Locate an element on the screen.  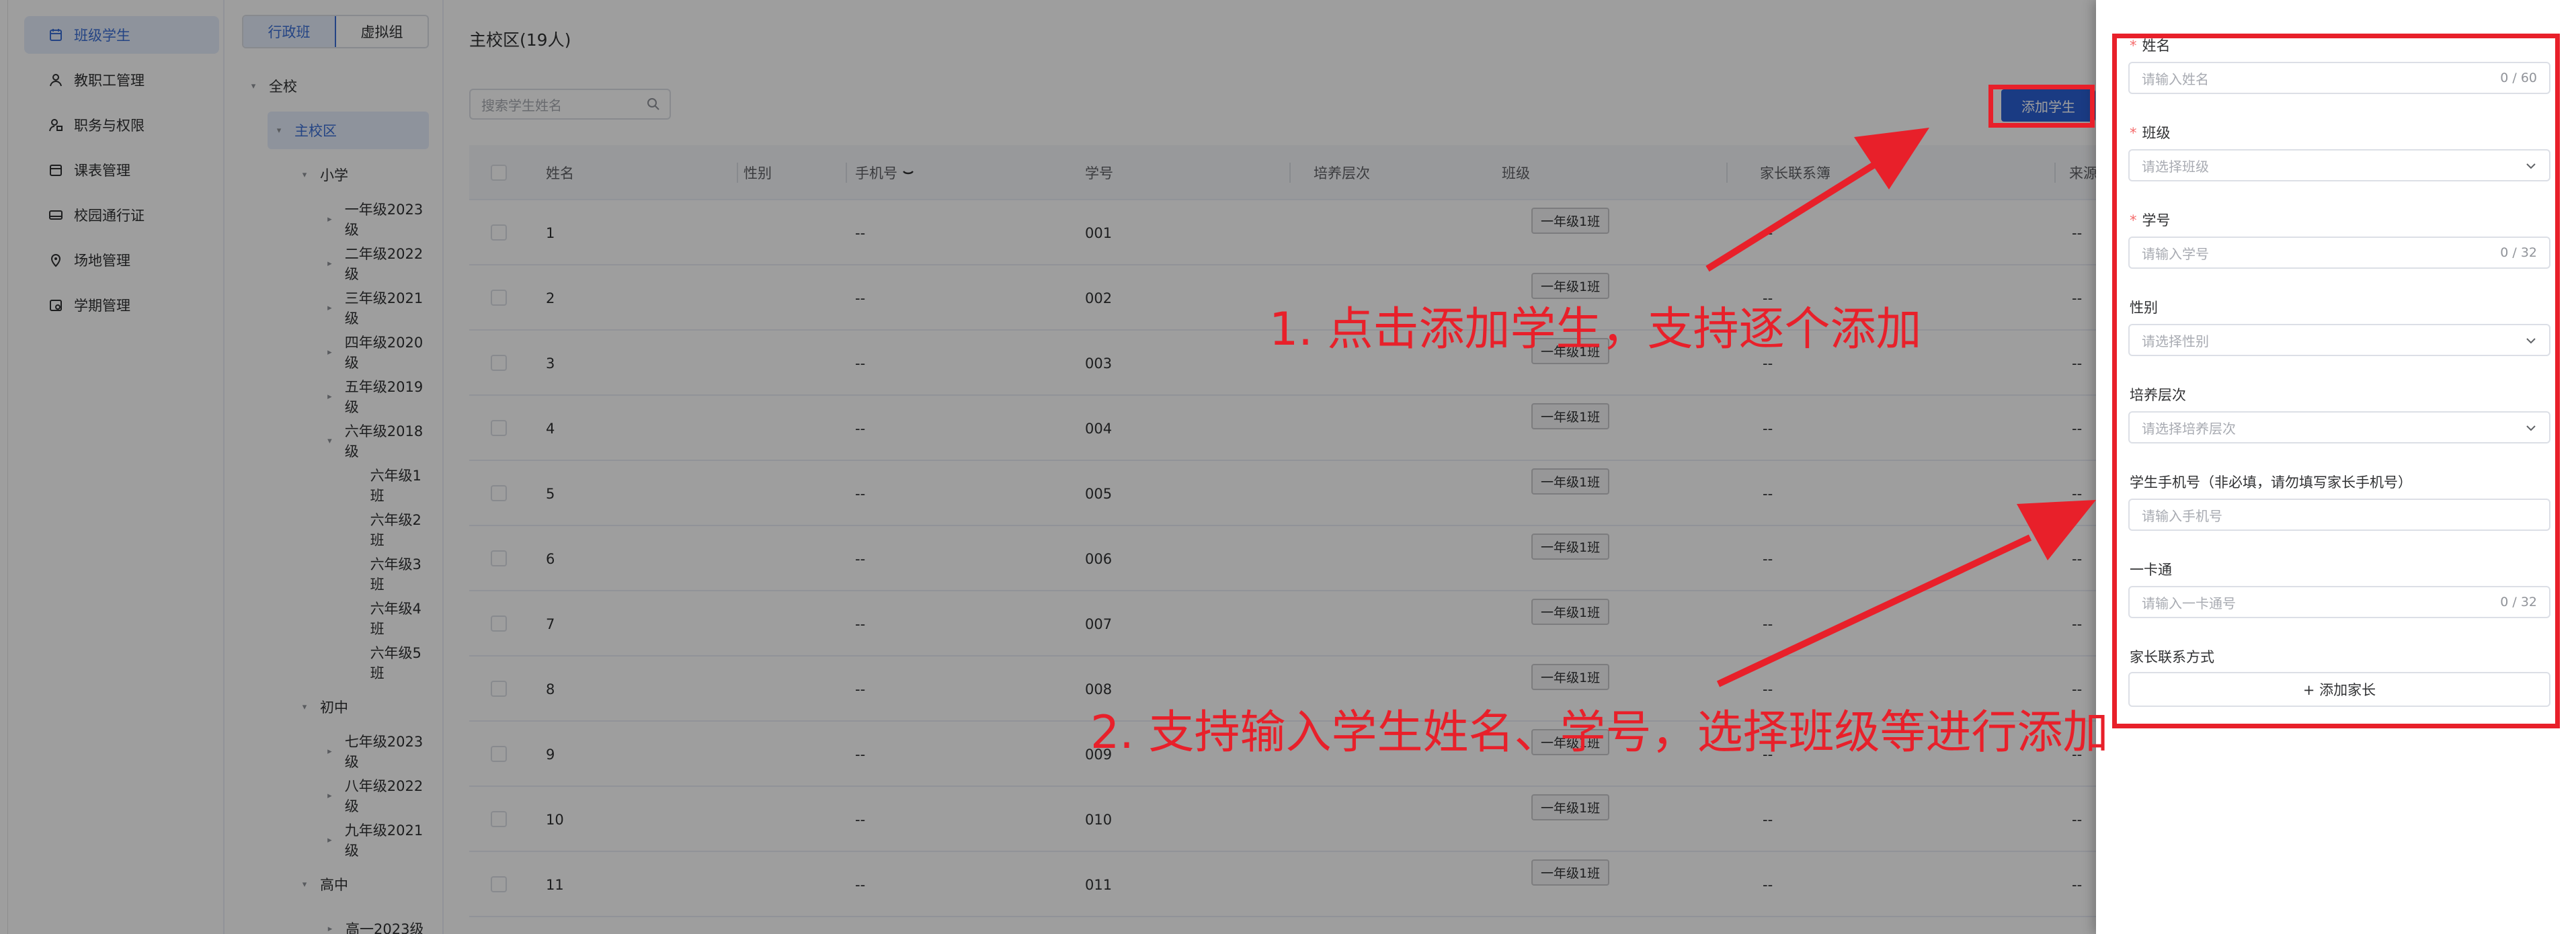
annotation-step2: 2. 支持输入学生姓名、学号，选择班级等进行添加 is located at coordinates (1599, 732).